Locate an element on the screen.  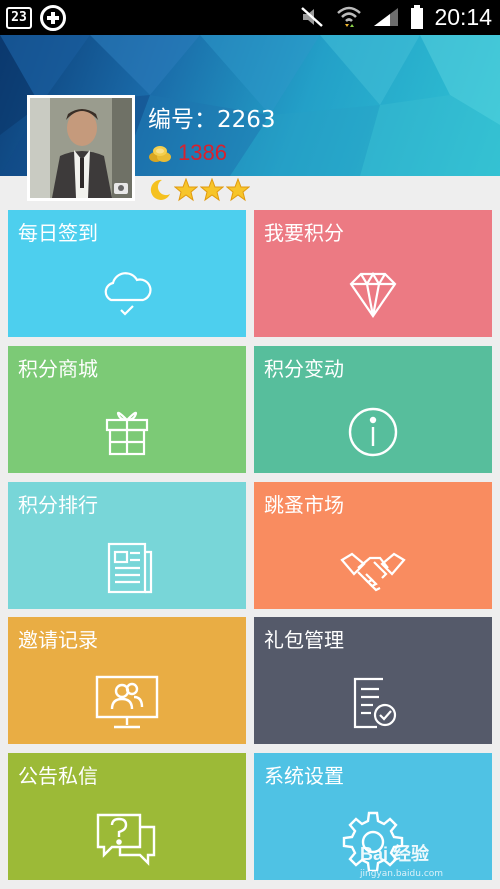
tile-daily-checkin: 每日签到 is located at coordinates (127, 273).